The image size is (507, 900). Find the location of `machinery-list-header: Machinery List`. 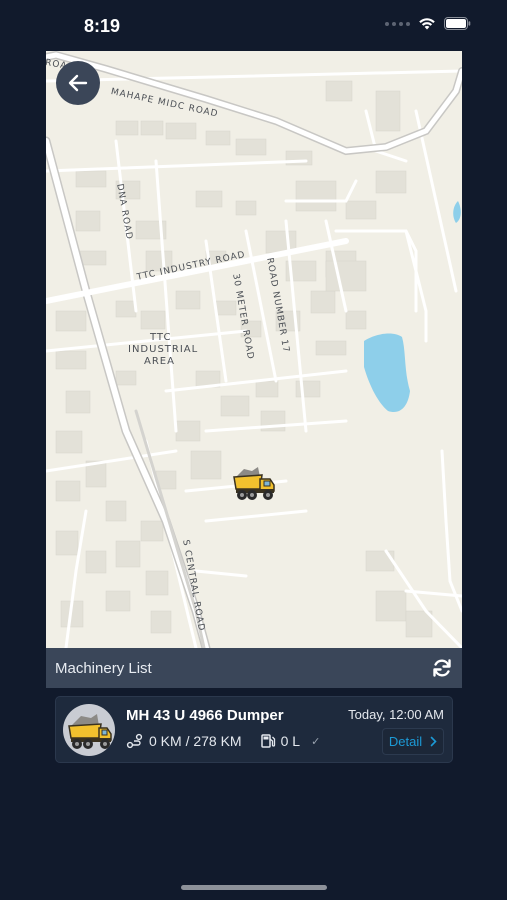

machinery-list-header: Machinery List is located at coordinates (254, 668).